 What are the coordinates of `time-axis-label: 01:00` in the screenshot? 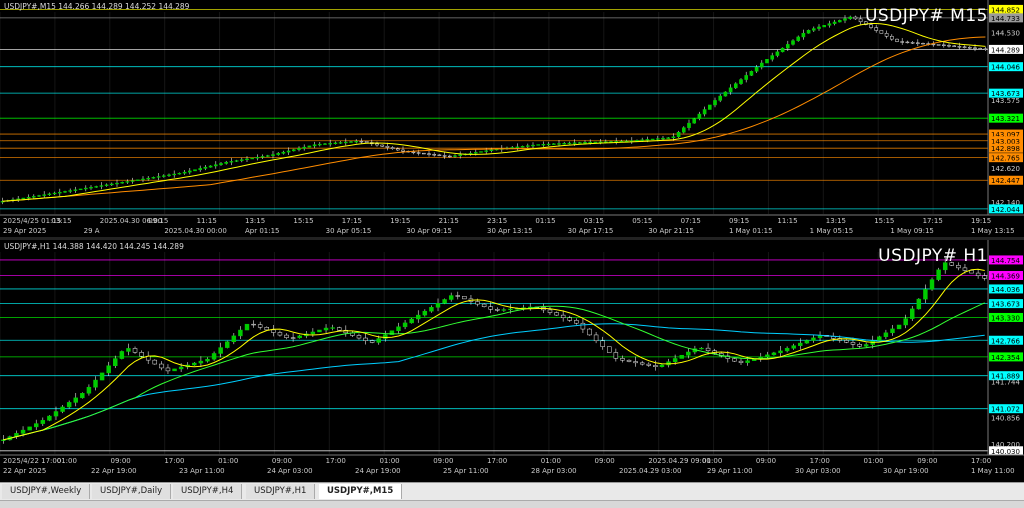 It's located at (712, 461).